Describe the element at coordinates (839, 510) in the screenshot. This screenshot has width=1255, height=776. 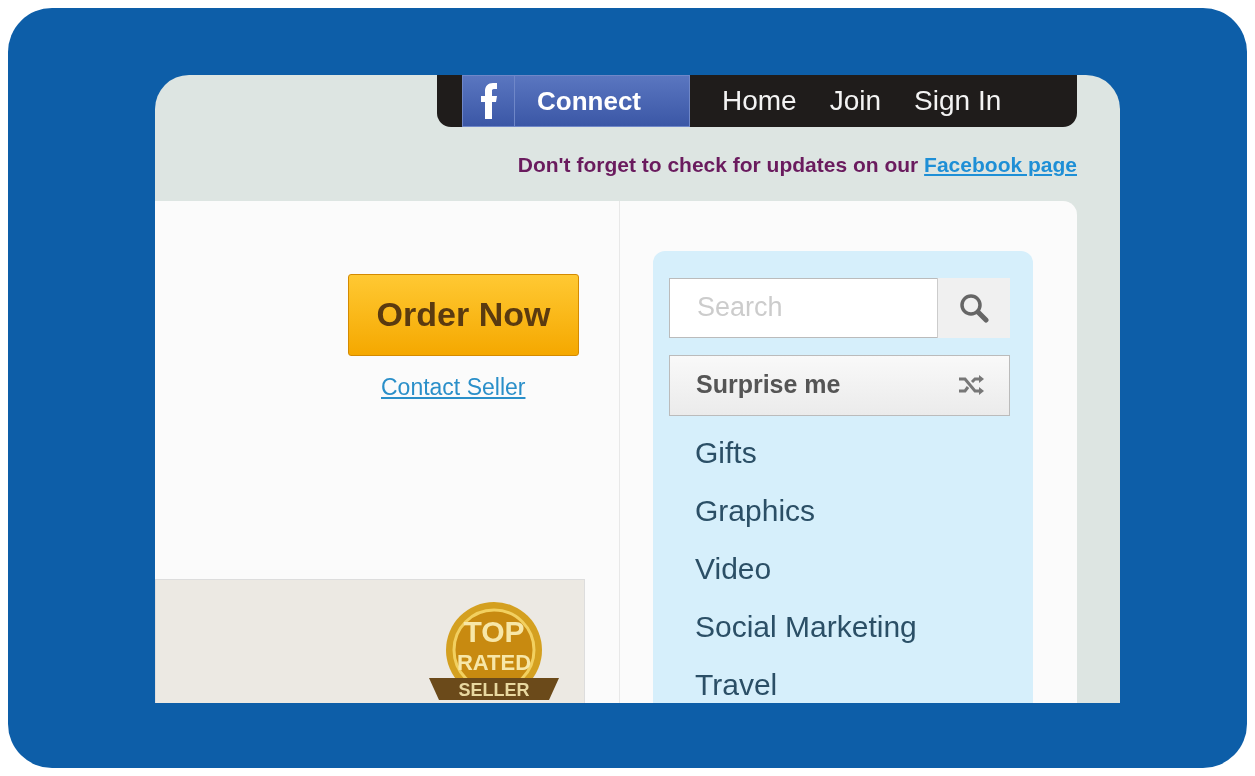
I see `category-link: Graphics` at that location.